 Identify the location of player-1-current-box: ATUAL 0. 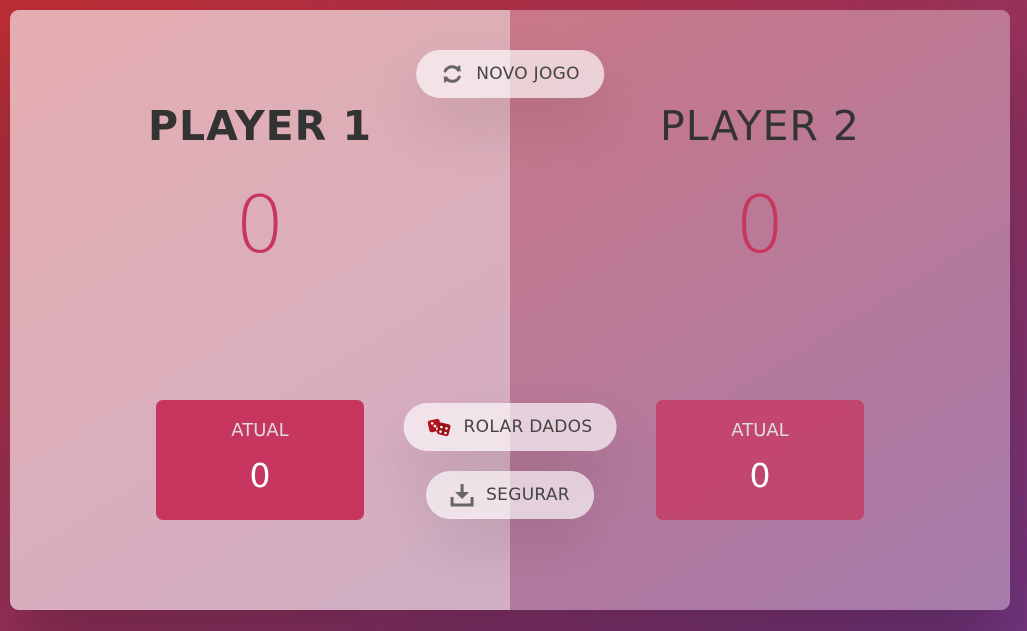
(260, 460).